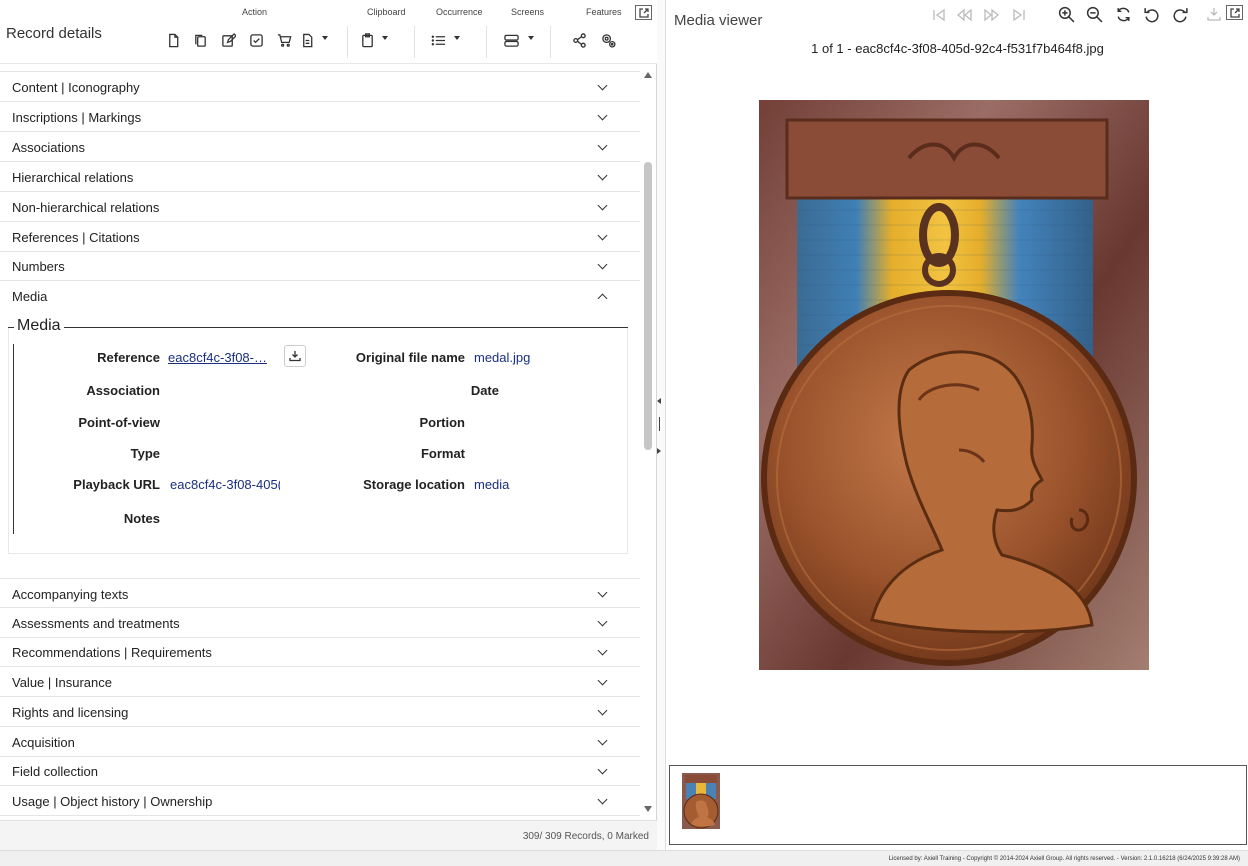 The height and width of the screenshot is (866, 1248). I want to click on cart-icon, so click(284, 40).